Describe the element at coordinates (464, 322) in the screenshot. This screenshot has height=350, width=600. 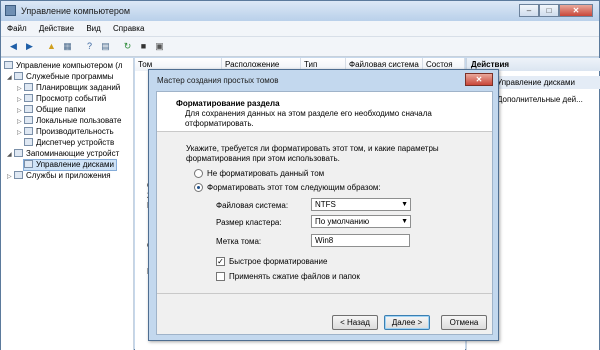
I see `cancel-button: Отмена` at that location.